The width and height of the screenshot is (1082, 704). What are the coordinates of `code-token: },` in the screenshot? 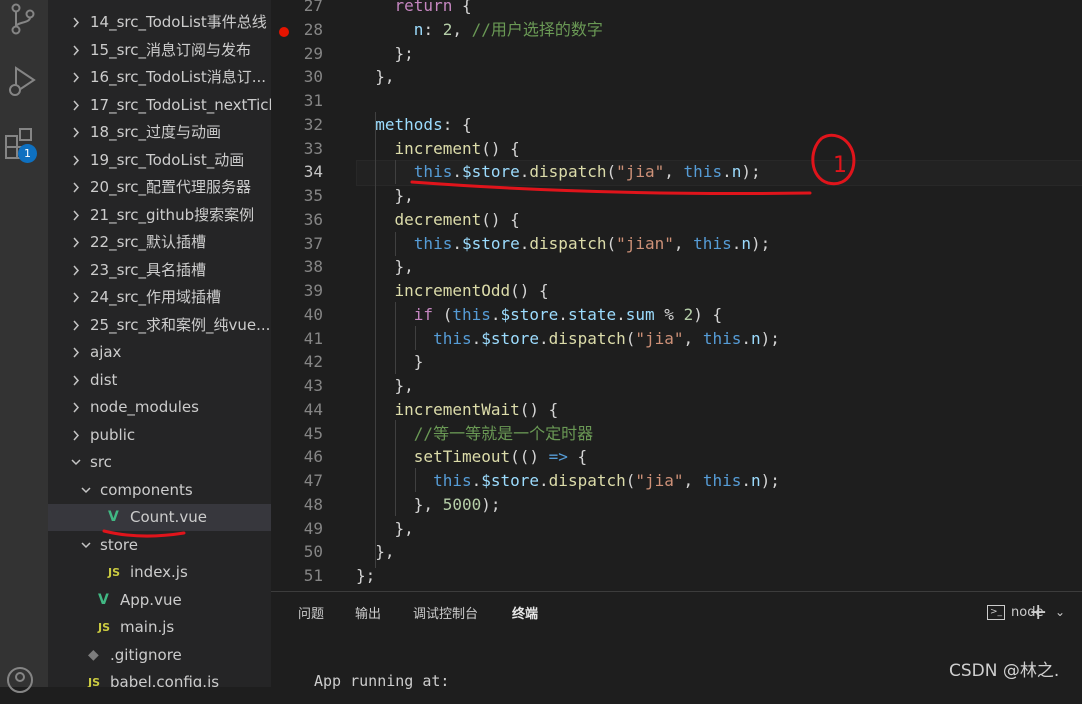 It's located at (399, 504).